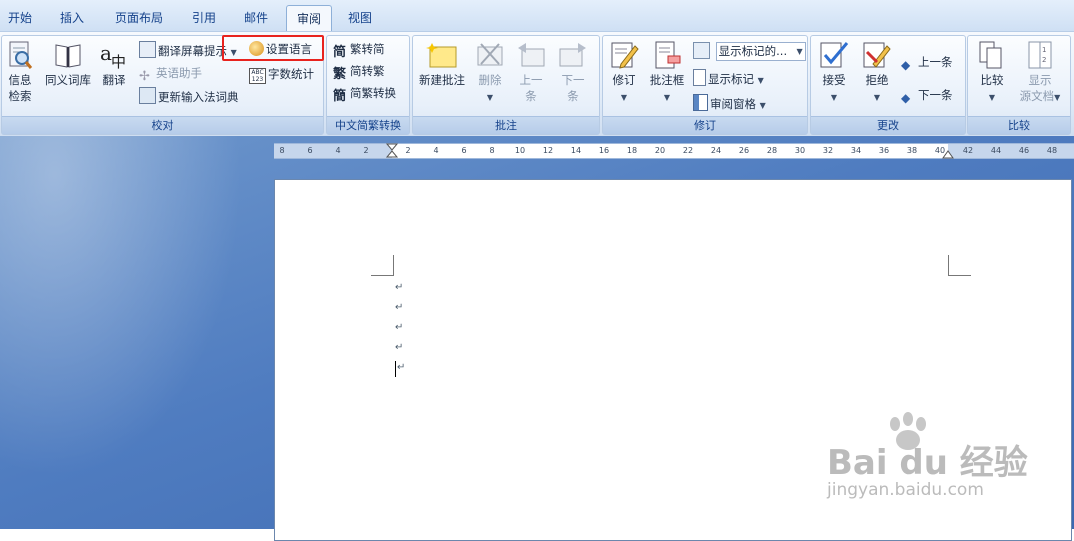  I want to click on reject-button: 拒绝 ▼, so click(877, 73).